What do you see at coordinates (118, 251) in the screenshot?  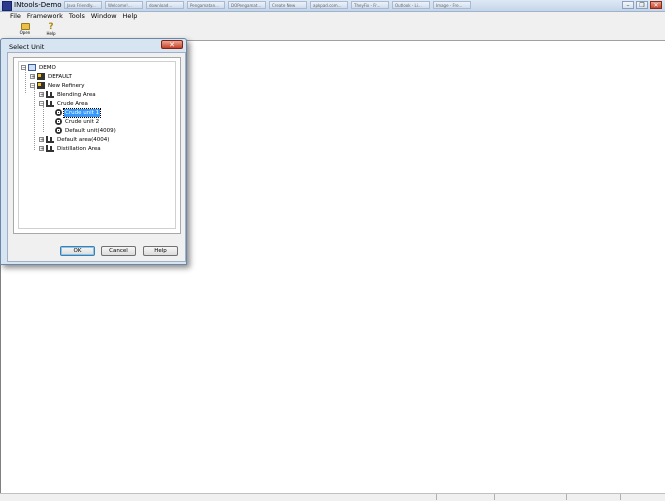 I see `cancel-button: Cancel` at bounding box center [118, 251].